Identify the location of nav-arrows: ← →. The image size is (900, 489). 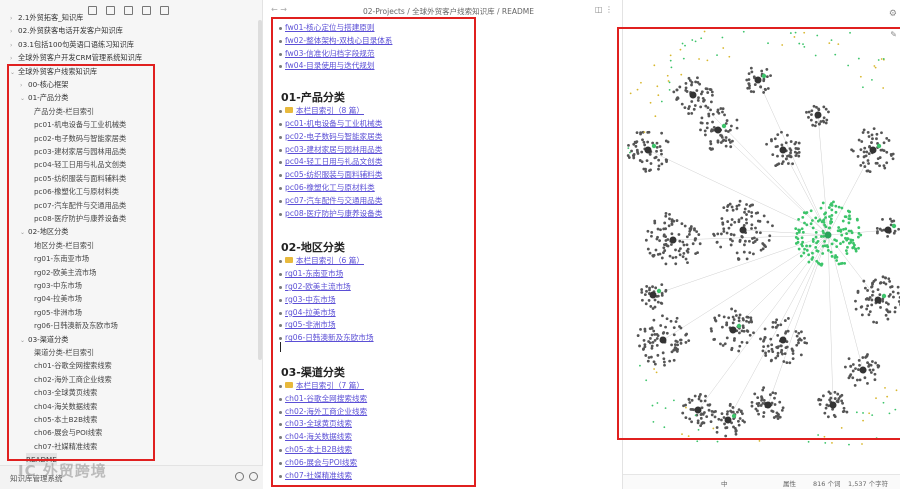
(279, 9).